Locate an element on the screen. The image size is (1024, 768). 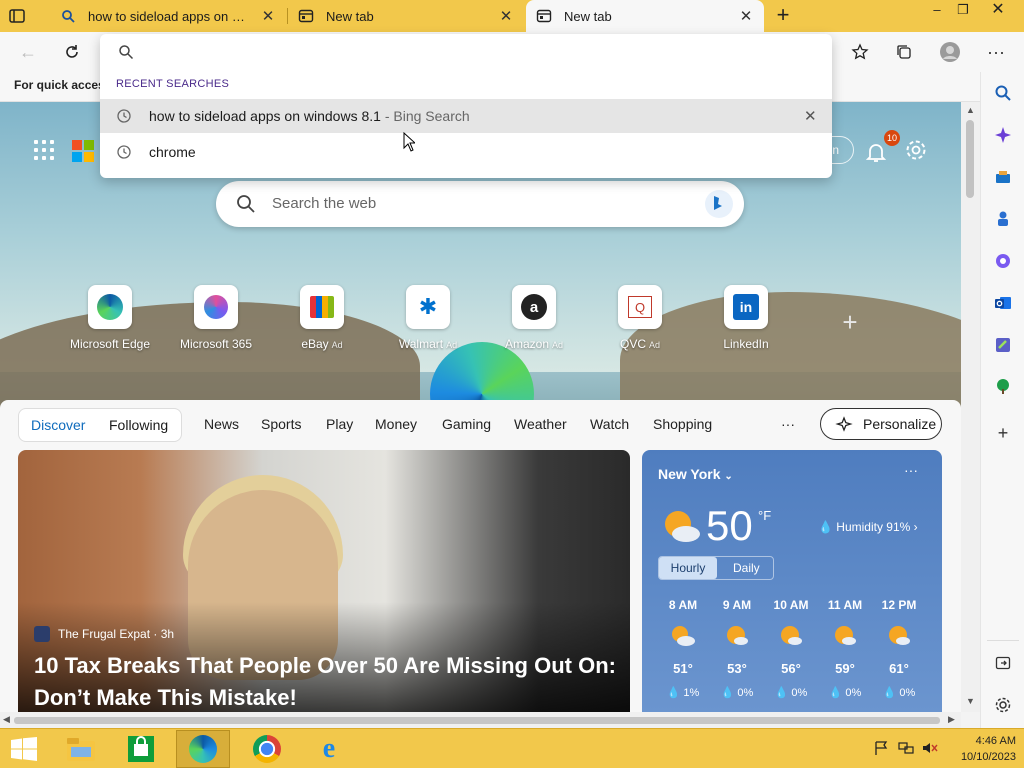
maximize-button: ❐ is located at coordinates (963, 11).